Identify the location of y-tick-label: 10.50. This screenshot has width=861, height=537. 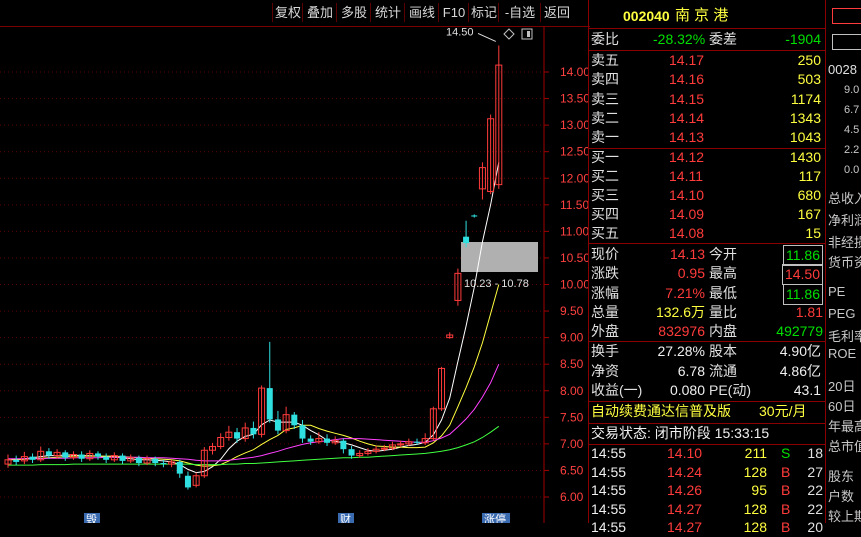
(574, 258).